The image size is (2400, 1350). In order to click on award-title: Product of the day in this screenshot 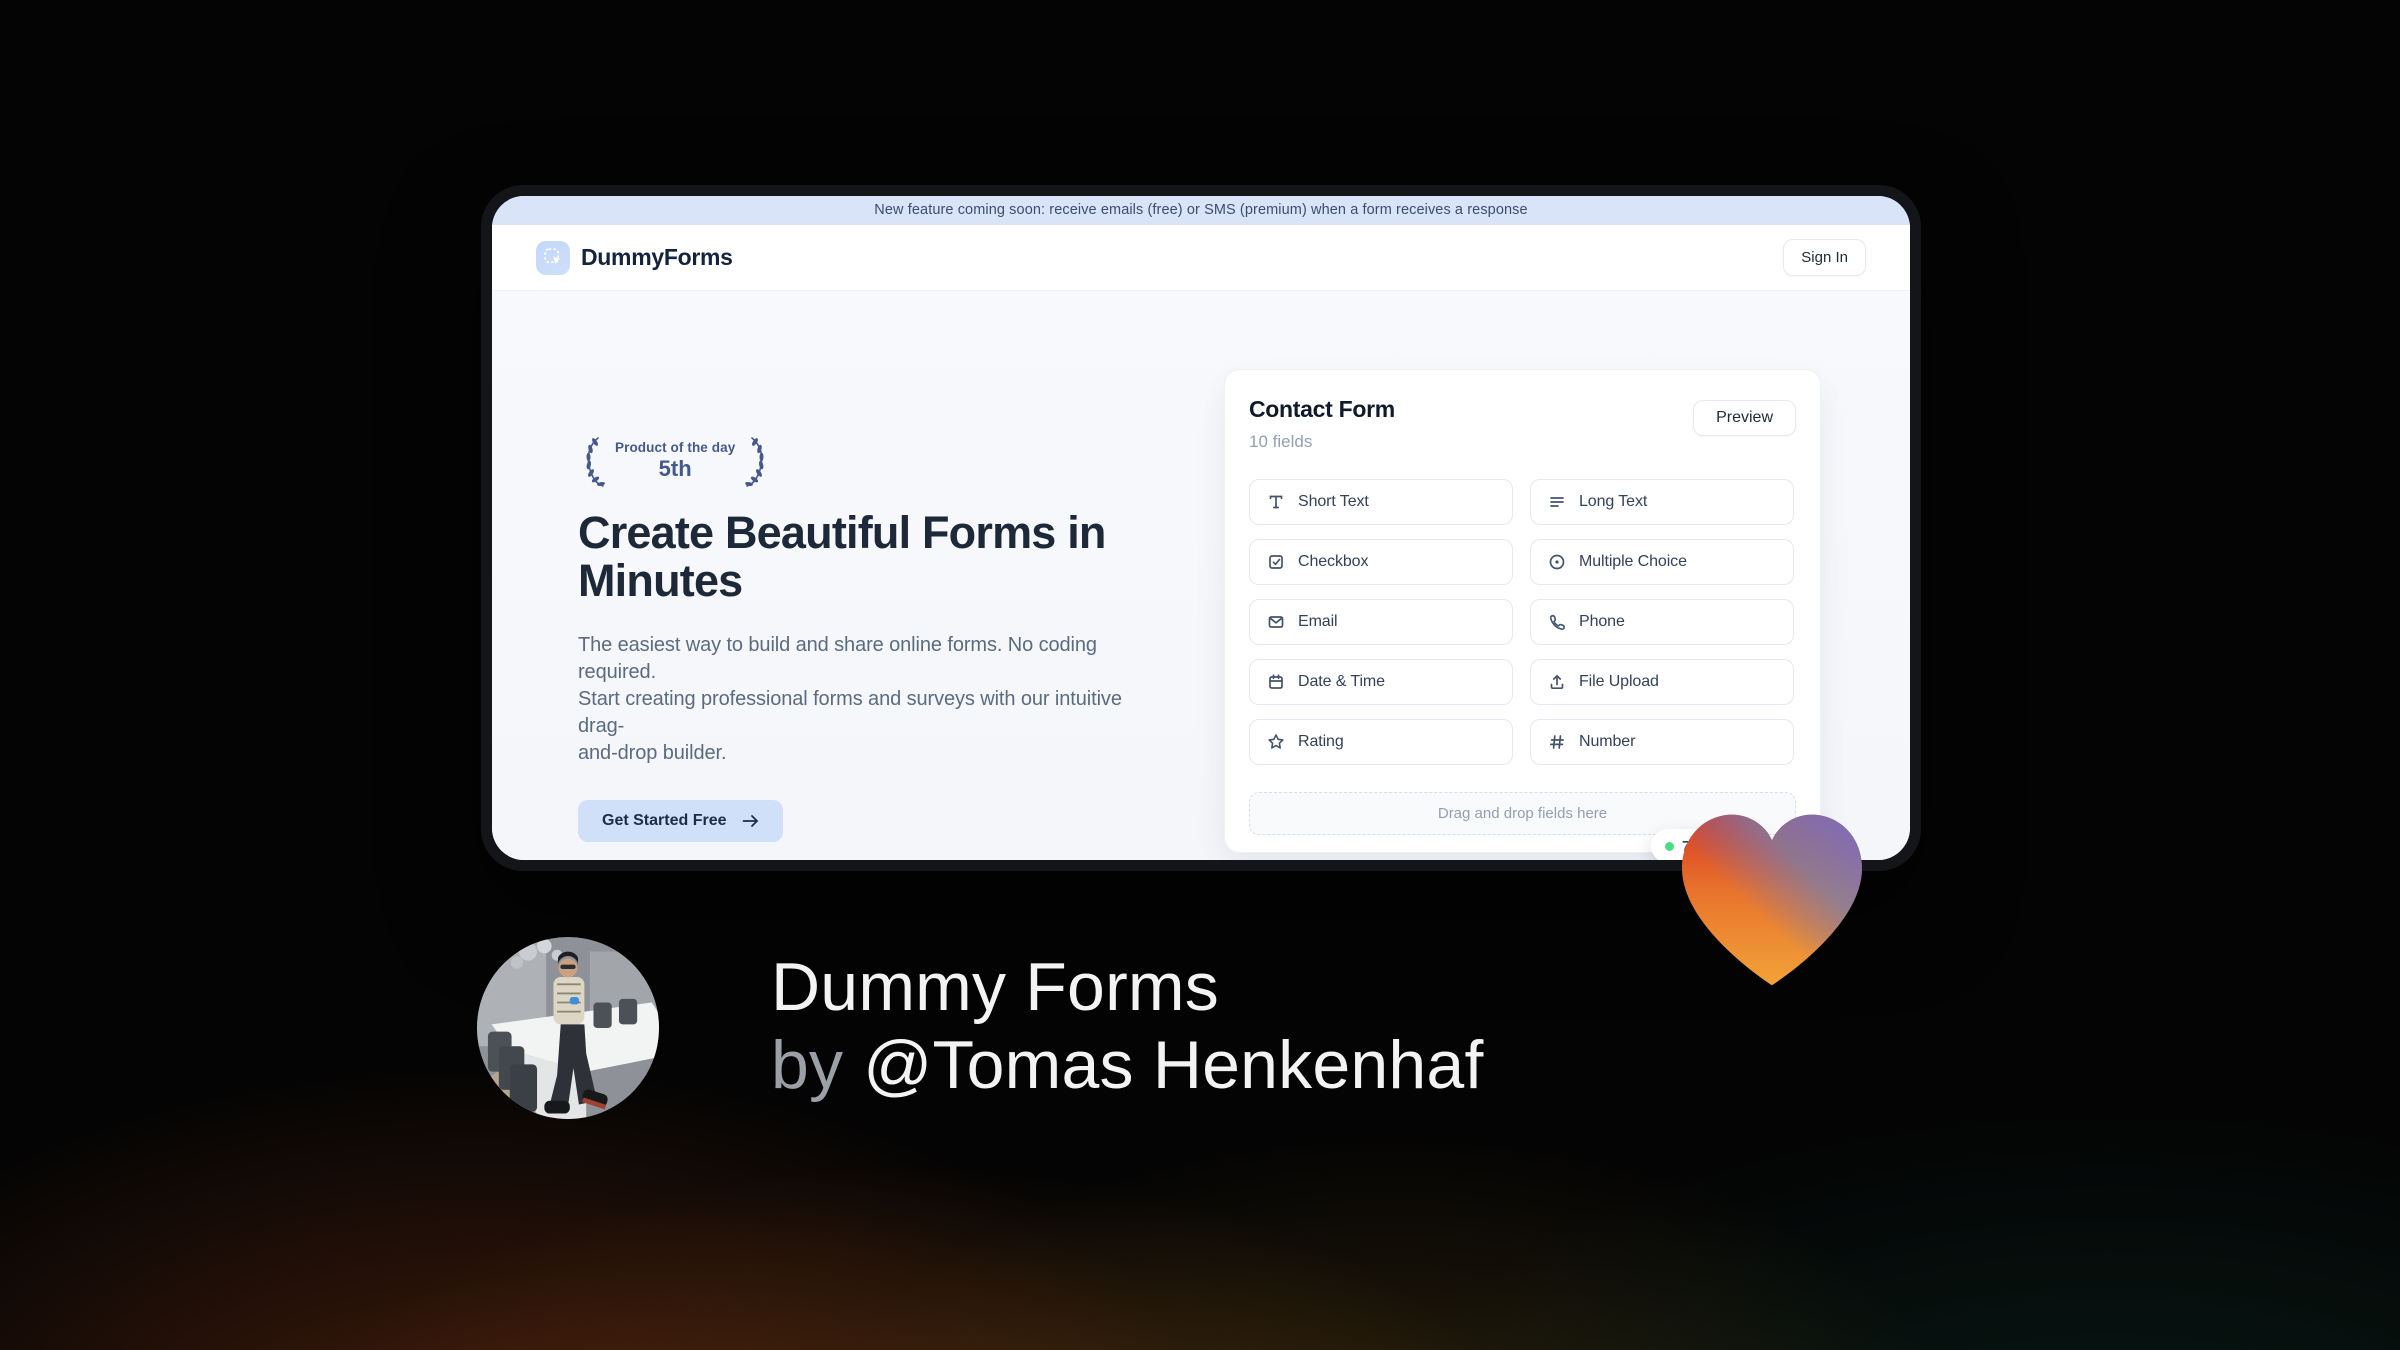, I will do `click(675, 447)`.